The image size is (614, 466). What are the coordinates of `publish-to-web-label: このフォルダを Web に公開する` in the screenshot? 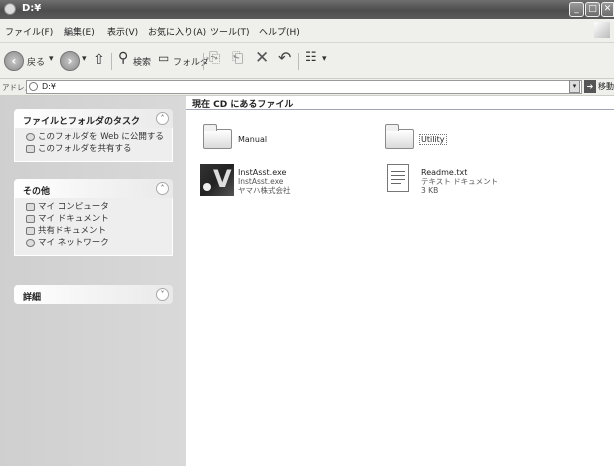 It's located at (101, 137).